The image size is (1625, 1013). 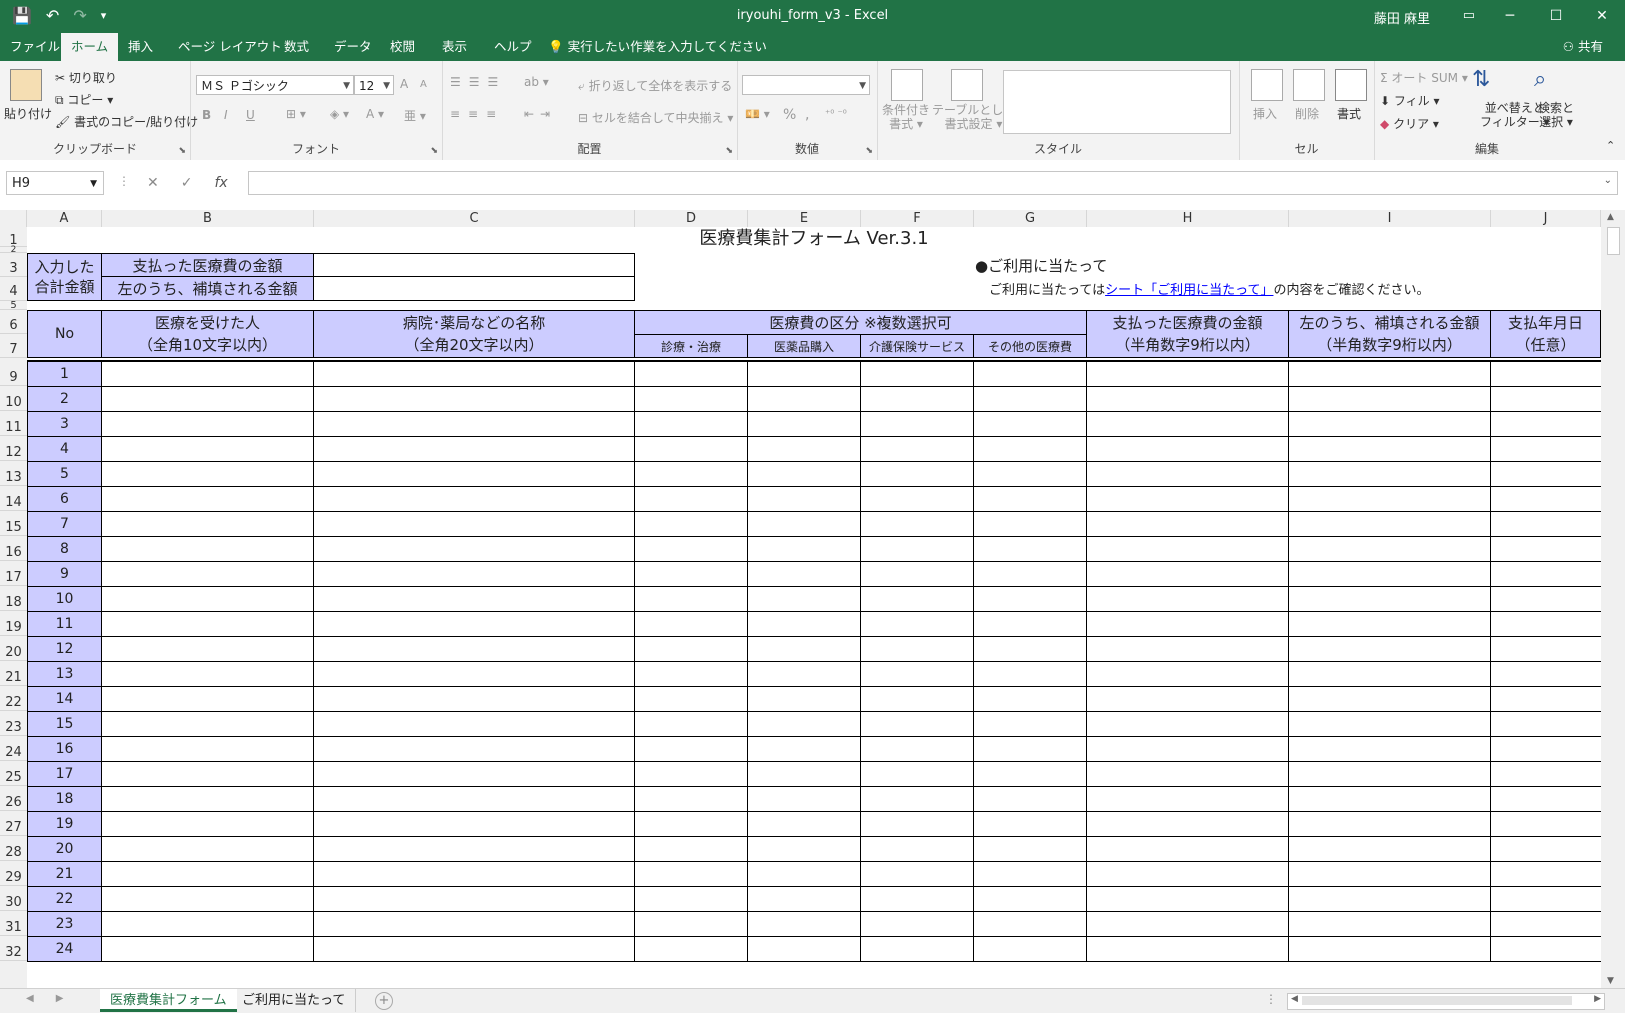 I want to click on scroll-right-icon: ▶, so click(x=1597, y=999).